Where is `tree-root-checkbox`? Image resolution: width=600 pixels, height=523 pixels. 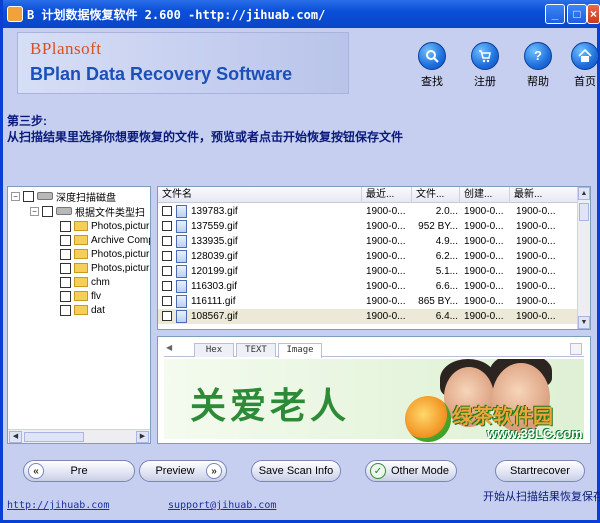
tree-root-checkbox is located at coordinates (28, 196).